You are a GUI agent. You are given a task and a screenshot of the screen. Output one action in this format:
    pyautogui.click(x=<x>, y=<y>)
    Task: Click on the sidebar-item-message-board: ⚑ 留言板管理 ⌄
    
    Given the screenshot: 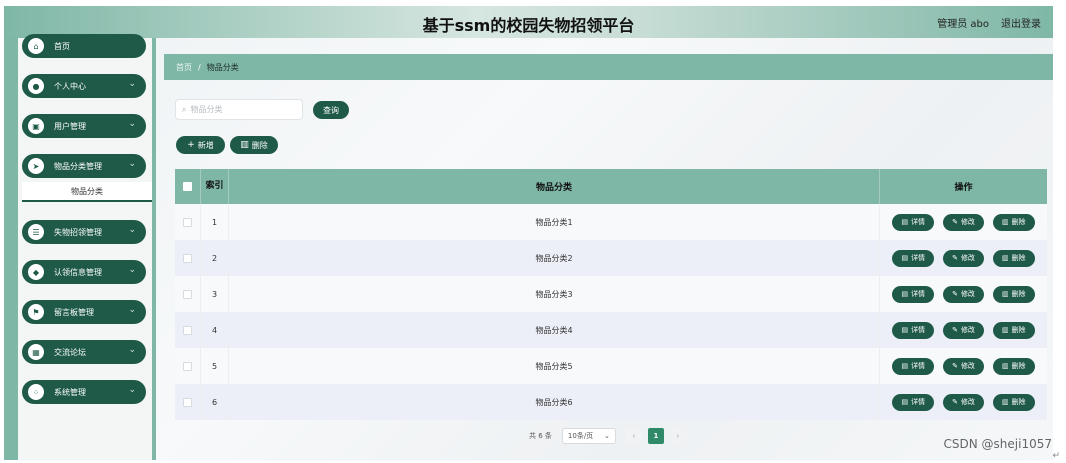 What is the action you would take?
    pyautogui.click(x=84, y=312)
    